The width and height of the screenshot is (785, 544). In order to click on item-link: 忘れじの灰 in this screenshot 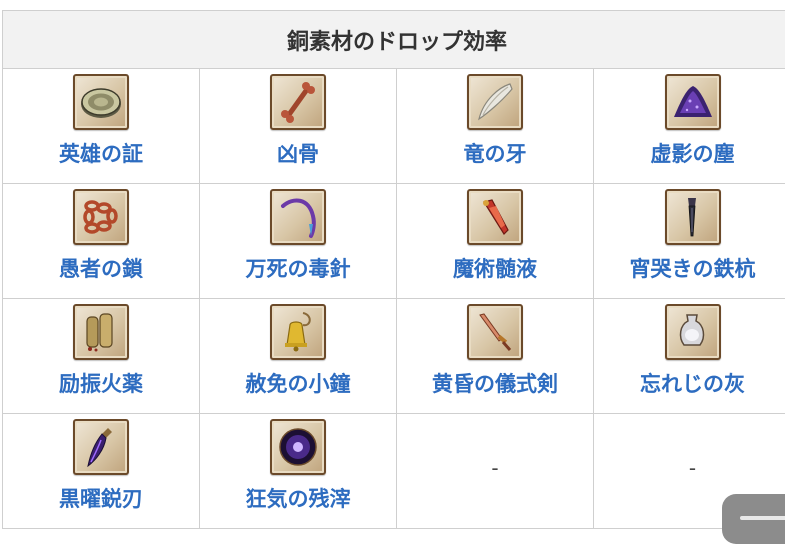, I will do `click(692, 383)`.